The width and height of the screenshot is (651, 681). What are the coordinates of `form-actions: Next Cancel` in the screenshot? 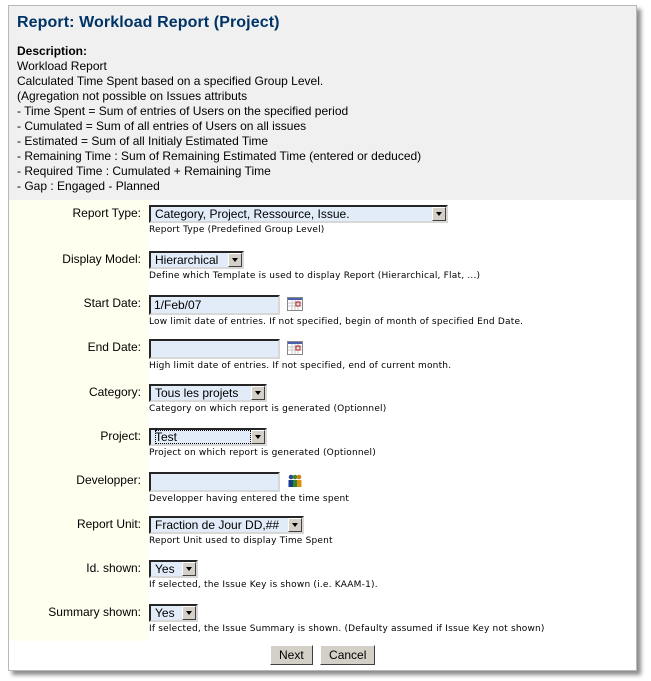 It's located at (452, 653).